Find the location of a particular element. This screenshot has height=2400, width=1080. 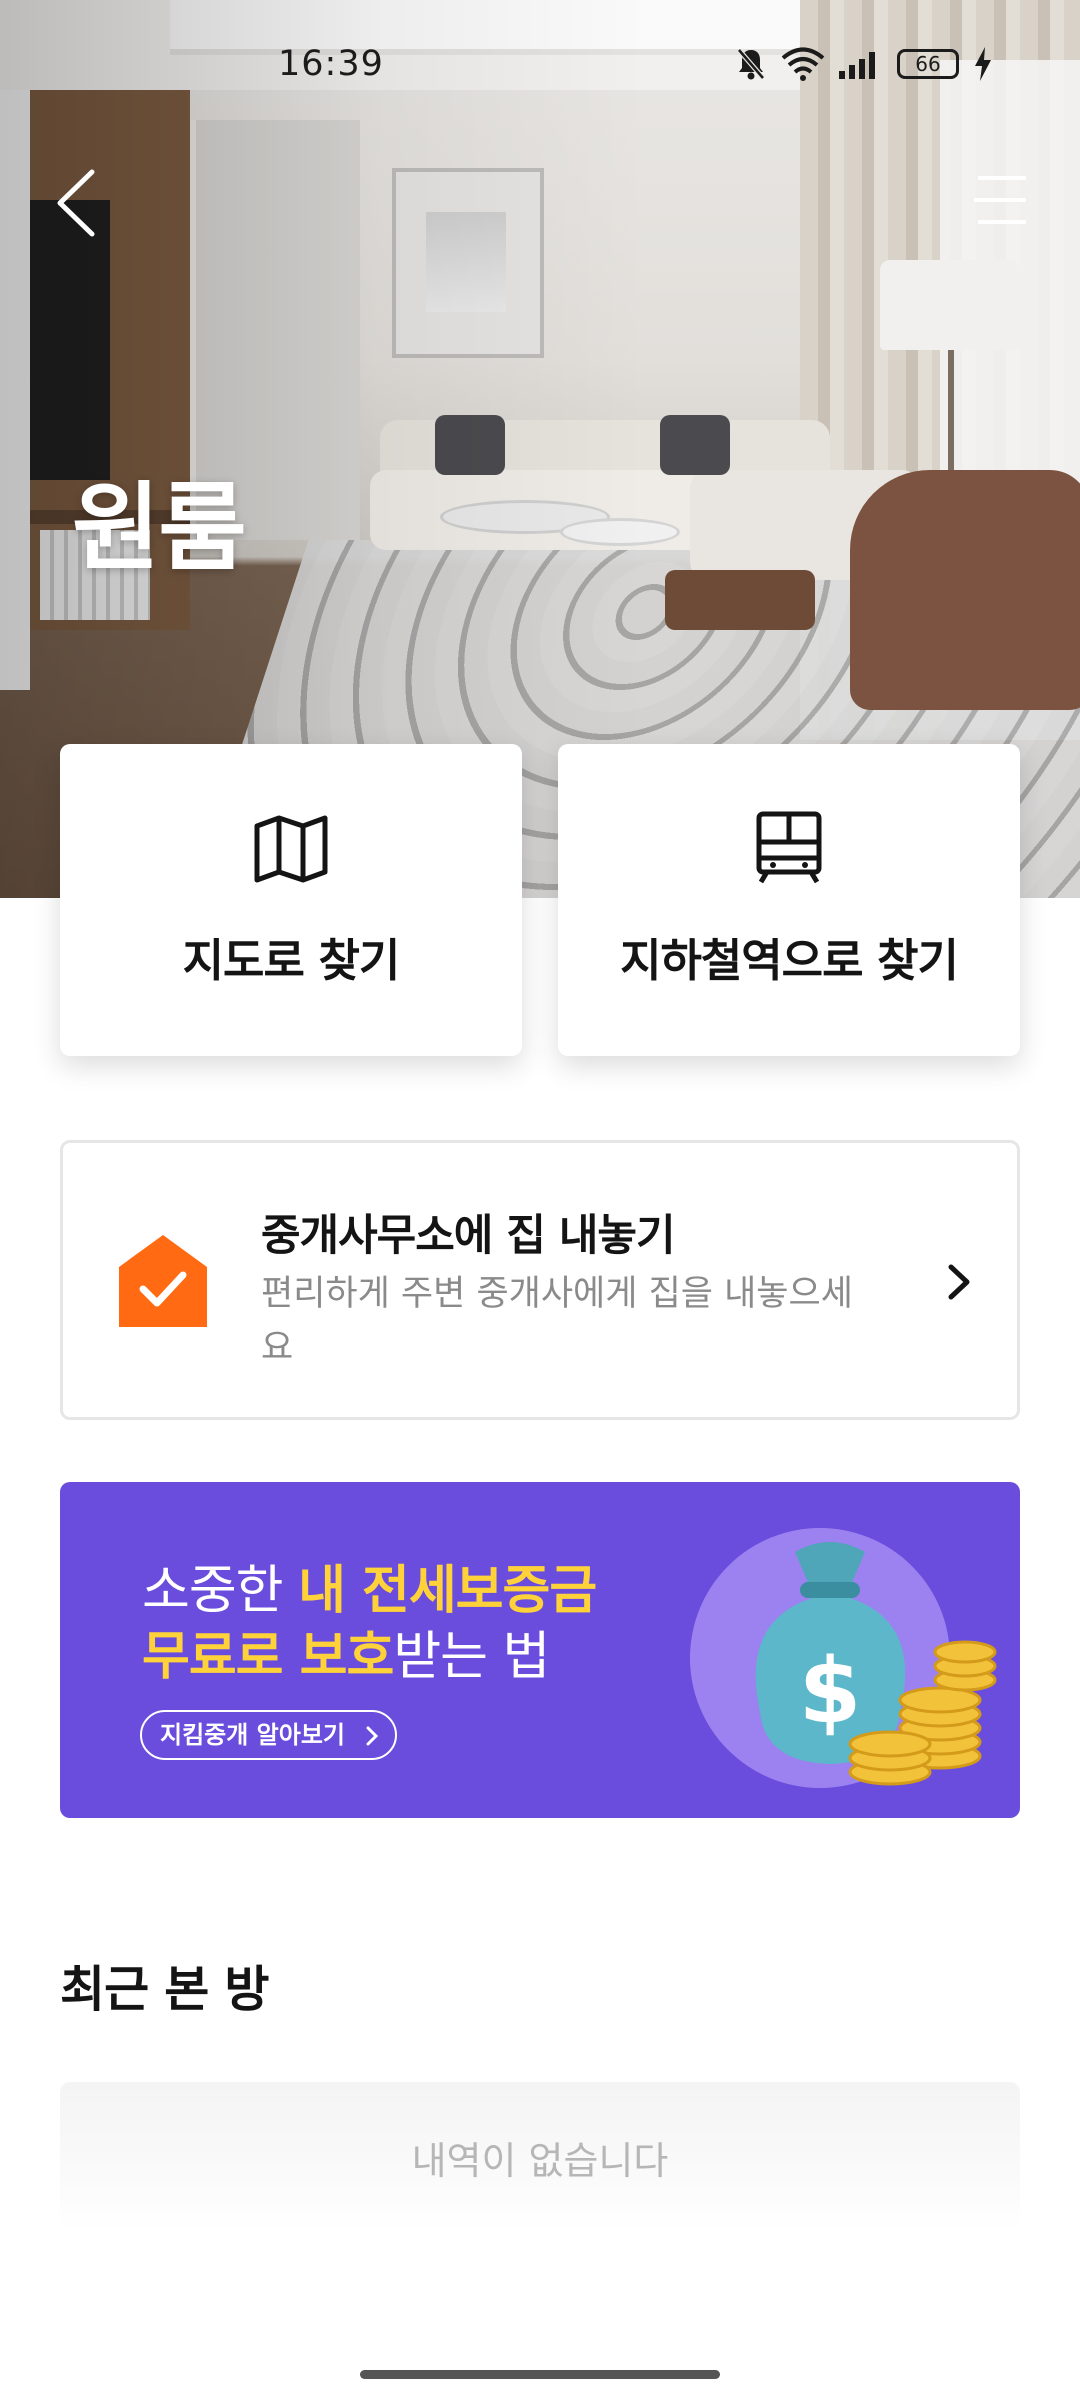

status-icons: 66 is located at coordinates (864, 64).